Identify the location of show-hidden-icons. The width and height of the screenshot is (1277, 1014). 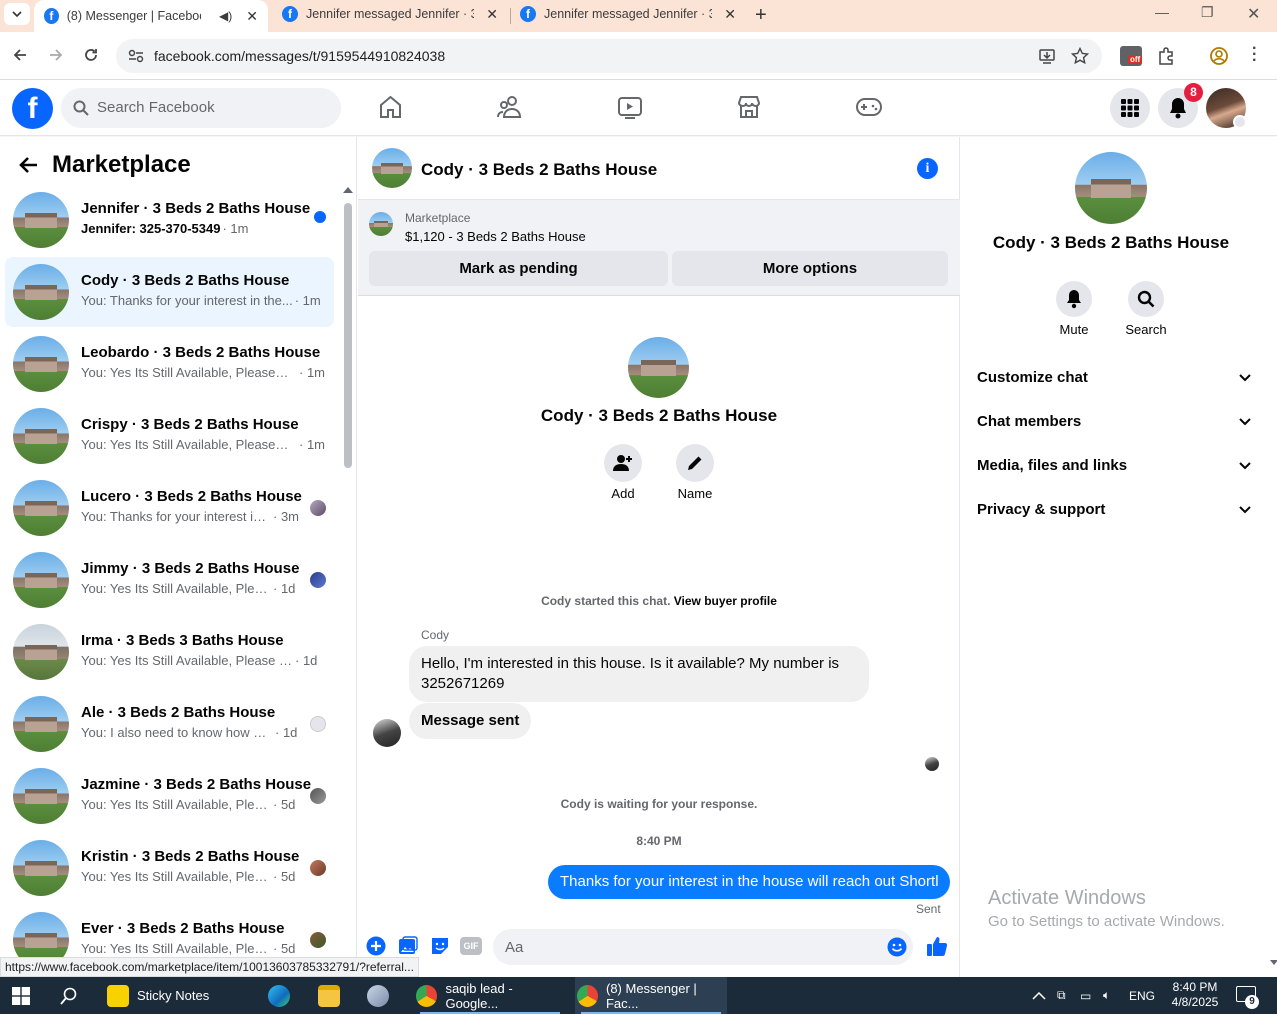
(1039, 995).